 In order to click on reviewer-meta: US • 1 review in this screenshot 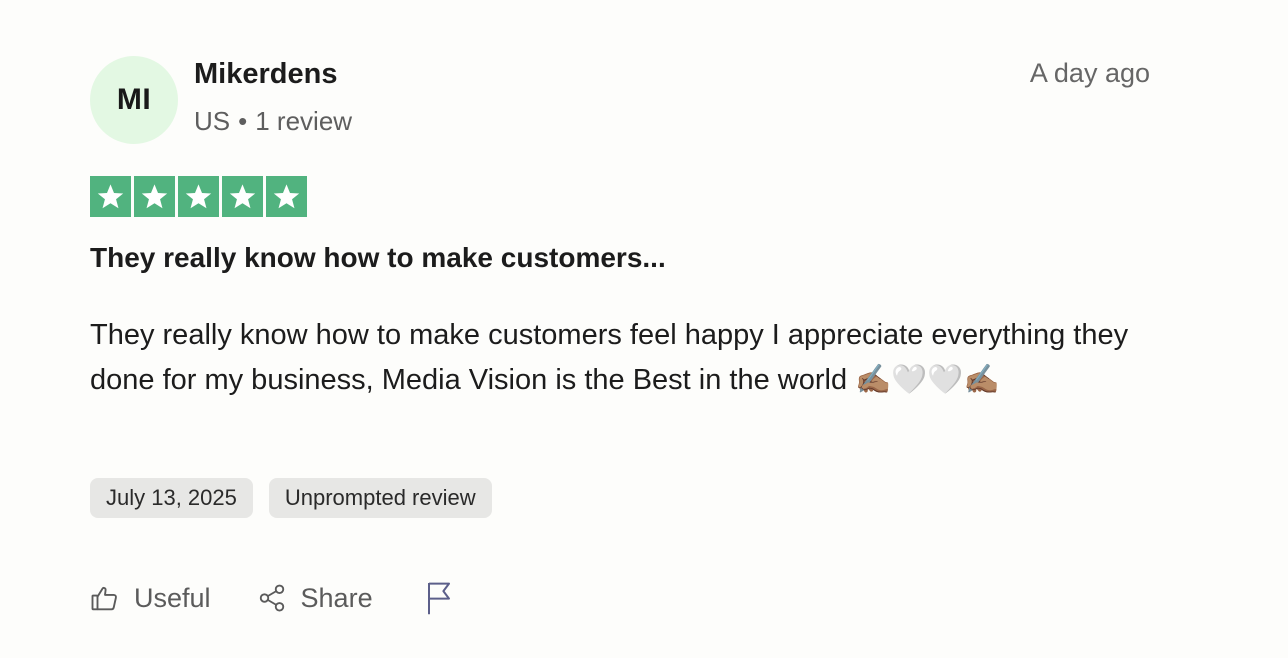, I will do `click(273, 121)`.